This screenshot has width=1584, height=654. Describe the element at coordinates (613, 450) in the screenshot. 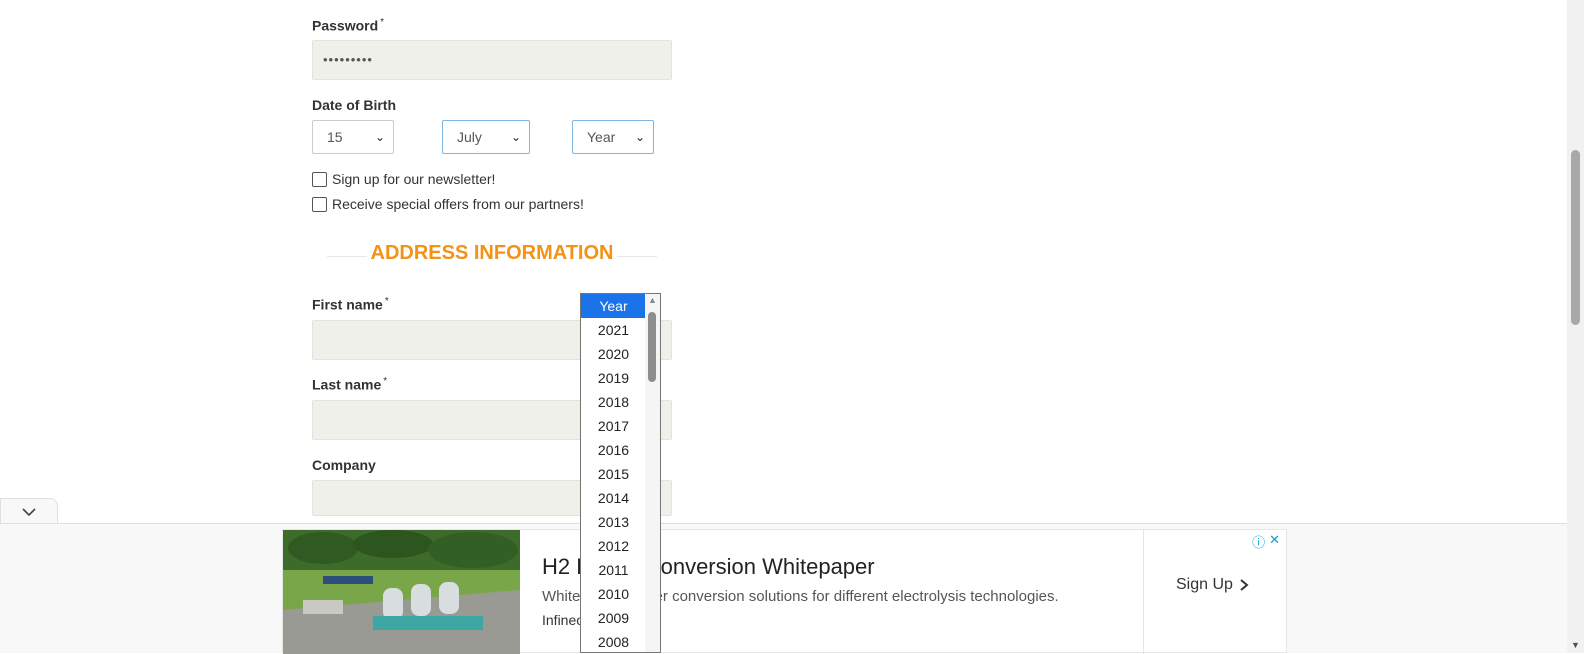

I see `year-option: 2016` at that location.